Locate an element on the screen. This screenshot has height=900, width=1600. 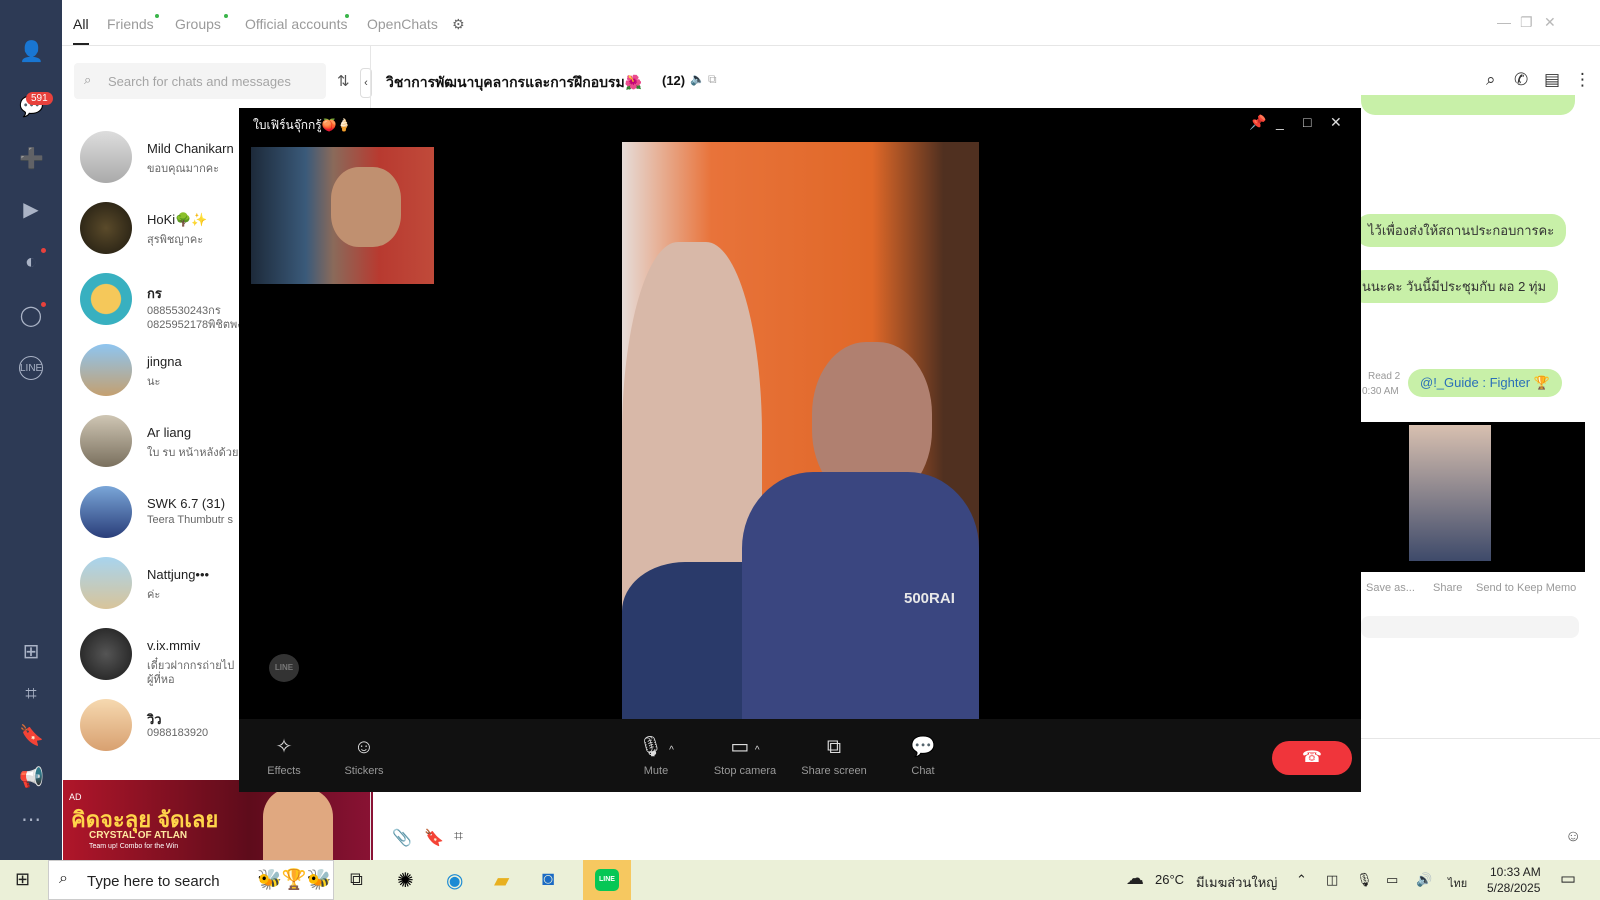
pin-icon: 📌 is located at coordinates (1257, 122).